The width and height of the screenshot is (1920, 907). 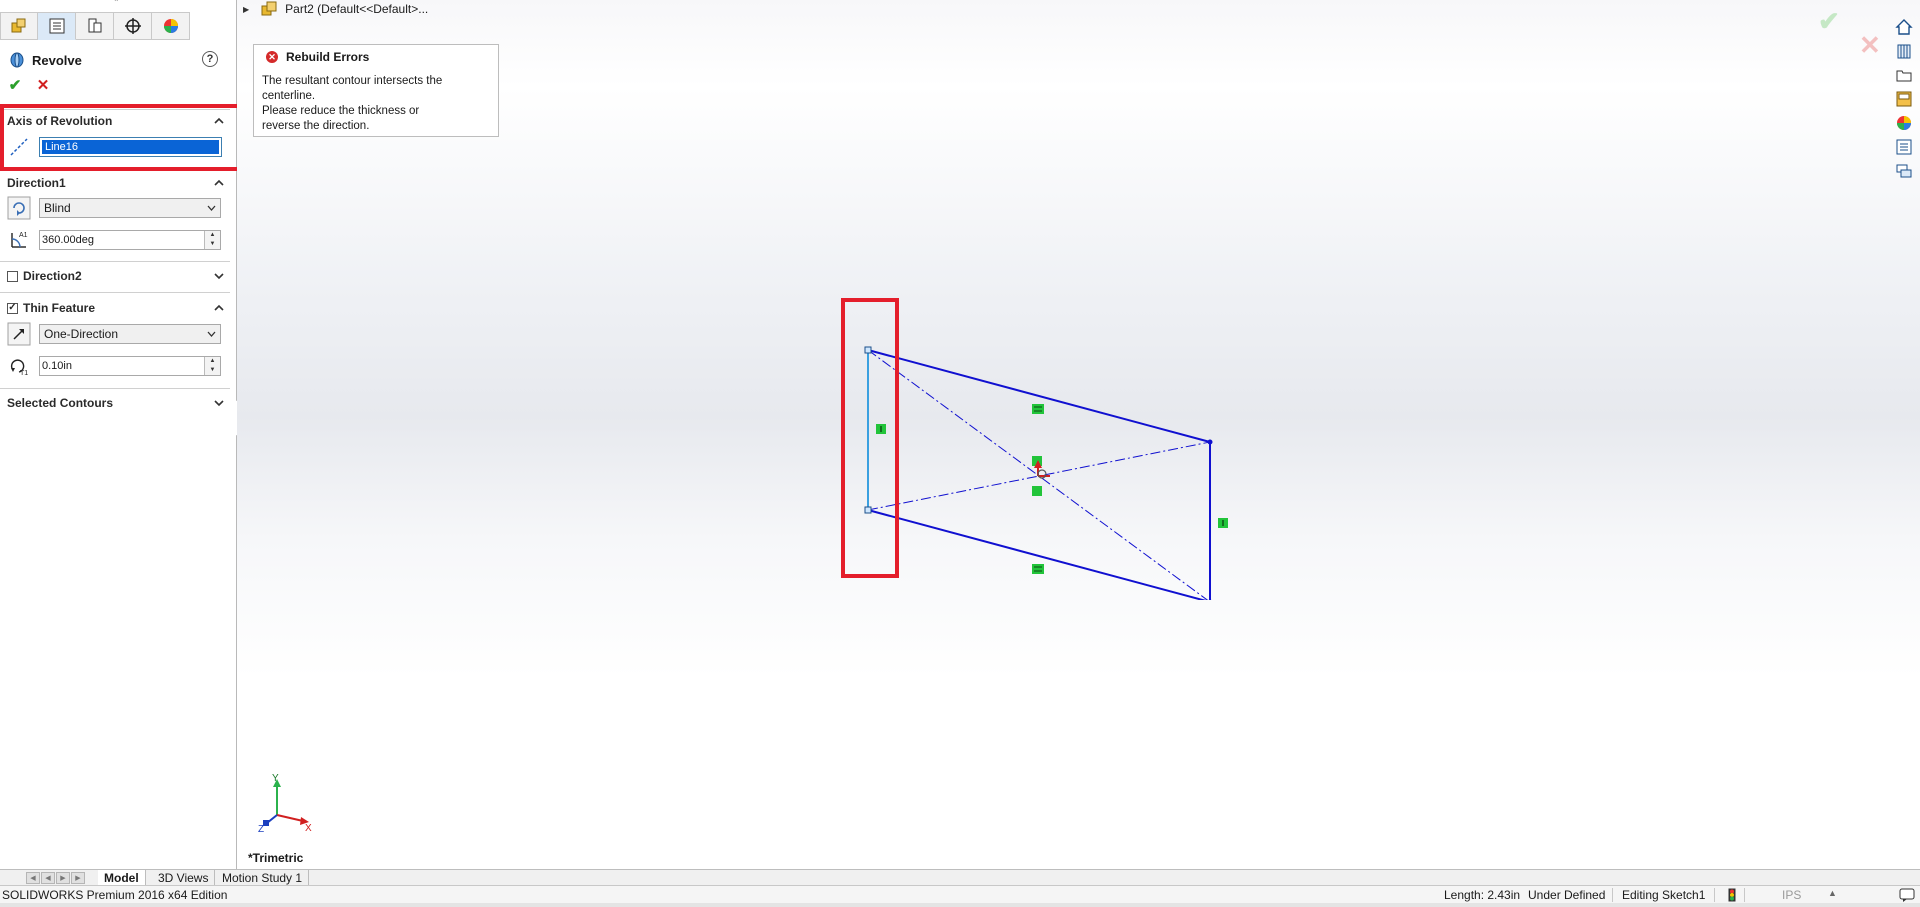 What do you see at coordinates (130, 366) in the screenshot?
I see `thin-feature-thickness-stepper: 0.10in ▲ ▼` at bounding box center [130, 366].